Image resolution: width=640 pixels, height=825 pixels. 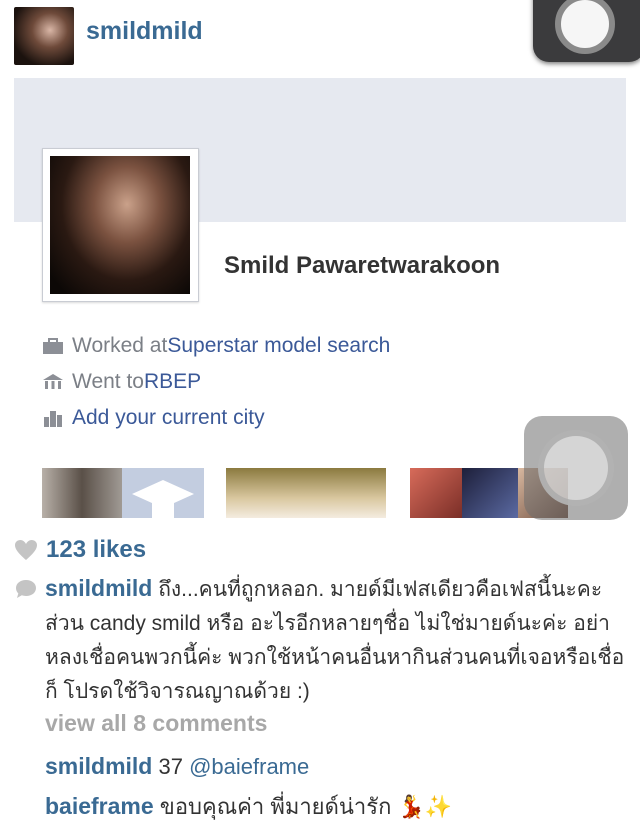 I want to click on comment-row: baieframe ขอบคุณค่า พี่มายด์น่ารัก 💃✨, so click(x=249, y=806).